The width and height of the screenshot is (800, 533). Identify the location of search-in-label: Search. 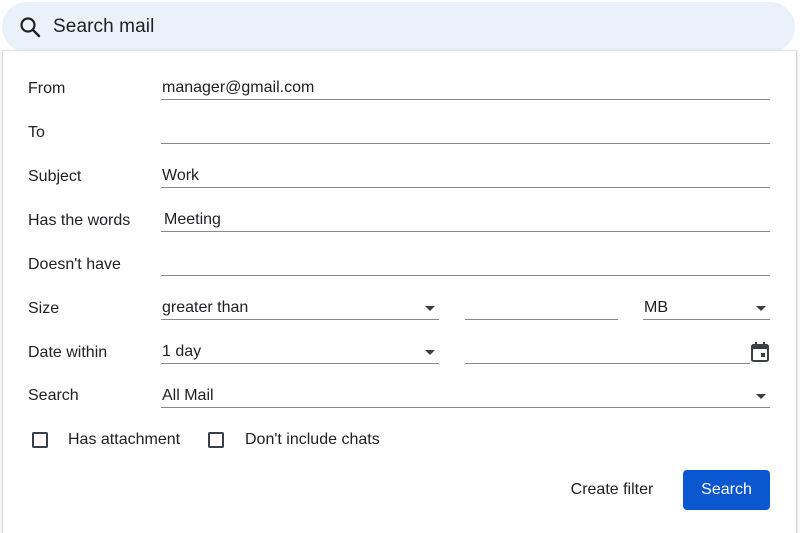
(53, 395).